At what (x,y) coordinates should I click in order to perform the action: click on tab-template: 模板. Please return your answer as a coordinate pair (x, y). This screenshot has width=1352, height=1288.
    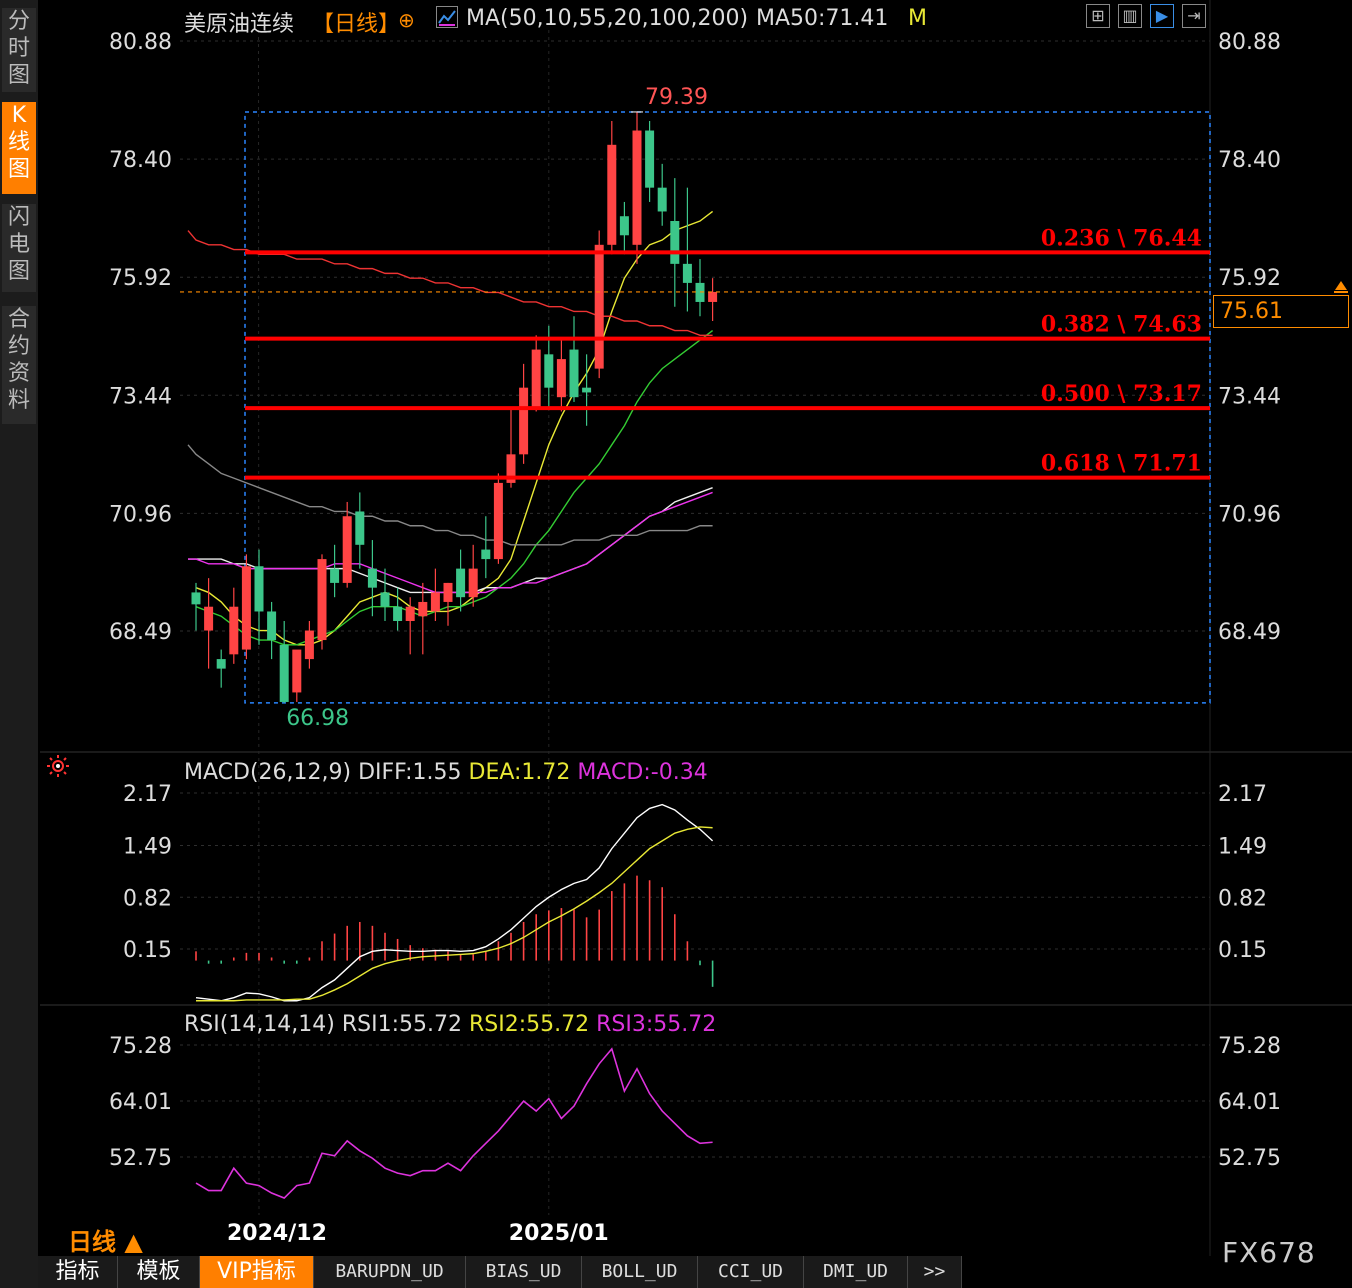
    Looking at the image, I should click on (159, 1272).